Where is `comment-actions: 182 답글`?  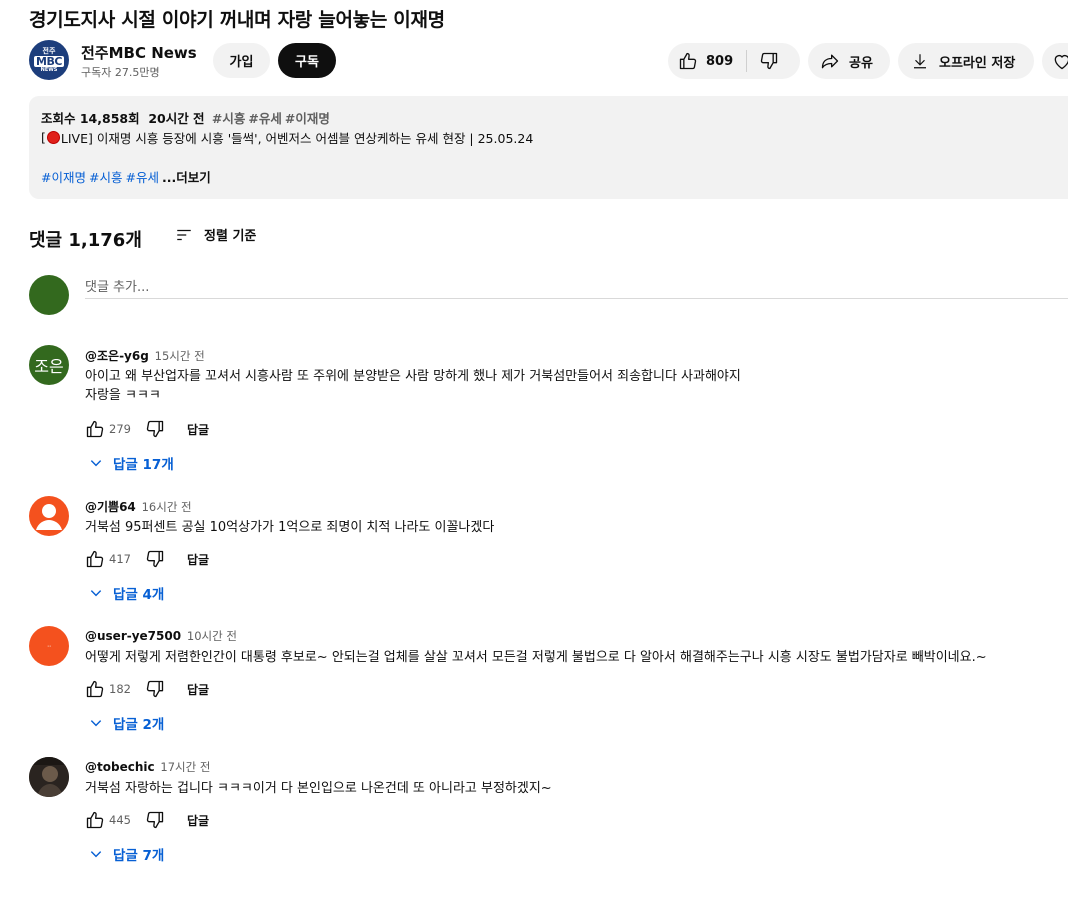 comment-actions: 182 답글 is located at coordinates (147, 689).